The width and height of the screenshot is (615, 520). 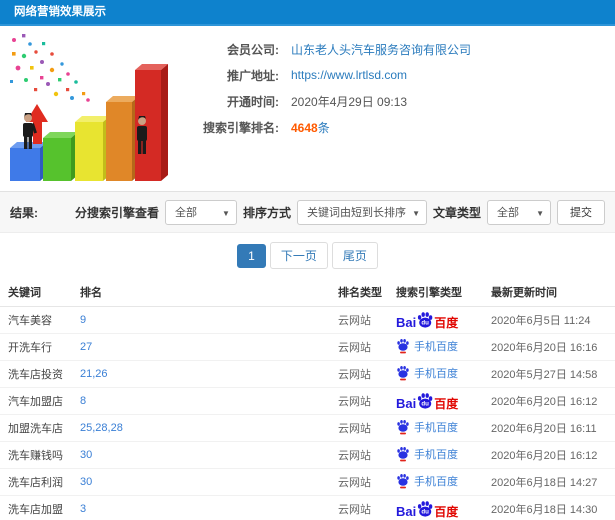 I want to click on updated-cell: 2020年6月20日 16:11, so click(x=553, y=428).